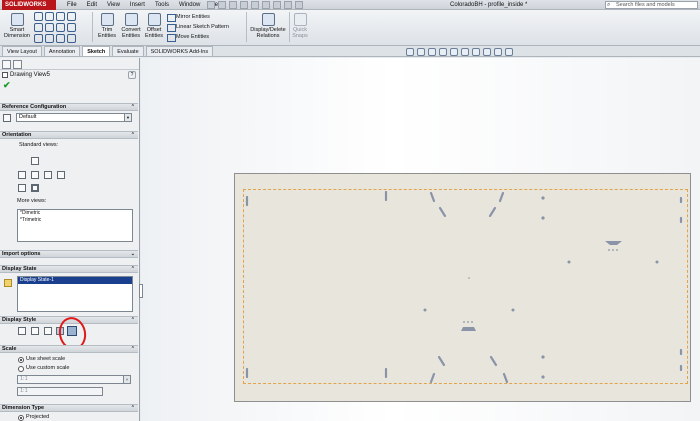  I want to click on view-left-icon, so click(22, 175).